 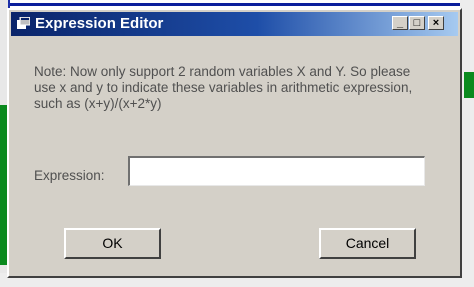 What do you see at coordinates (23, 23) in the screenshot?
I see `window-app-icon` at bounding box center [23, 23].